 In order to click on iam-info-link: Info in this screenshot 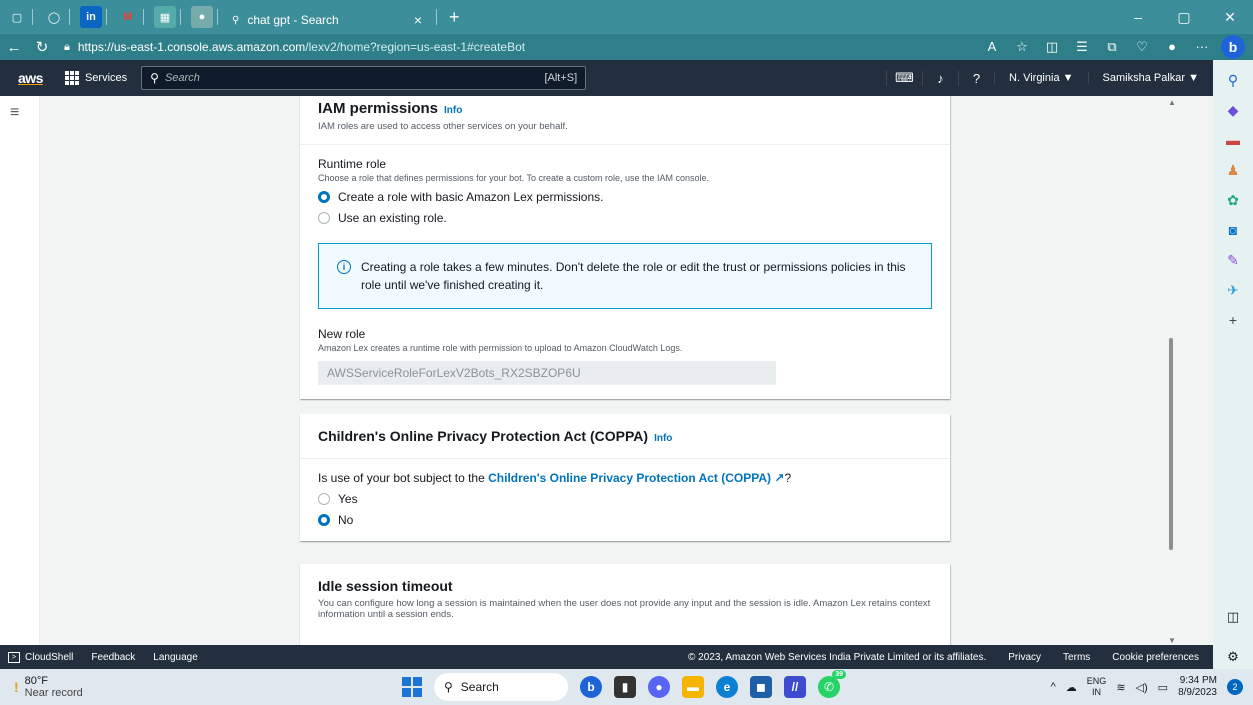, I will do `click(453, 110)`.